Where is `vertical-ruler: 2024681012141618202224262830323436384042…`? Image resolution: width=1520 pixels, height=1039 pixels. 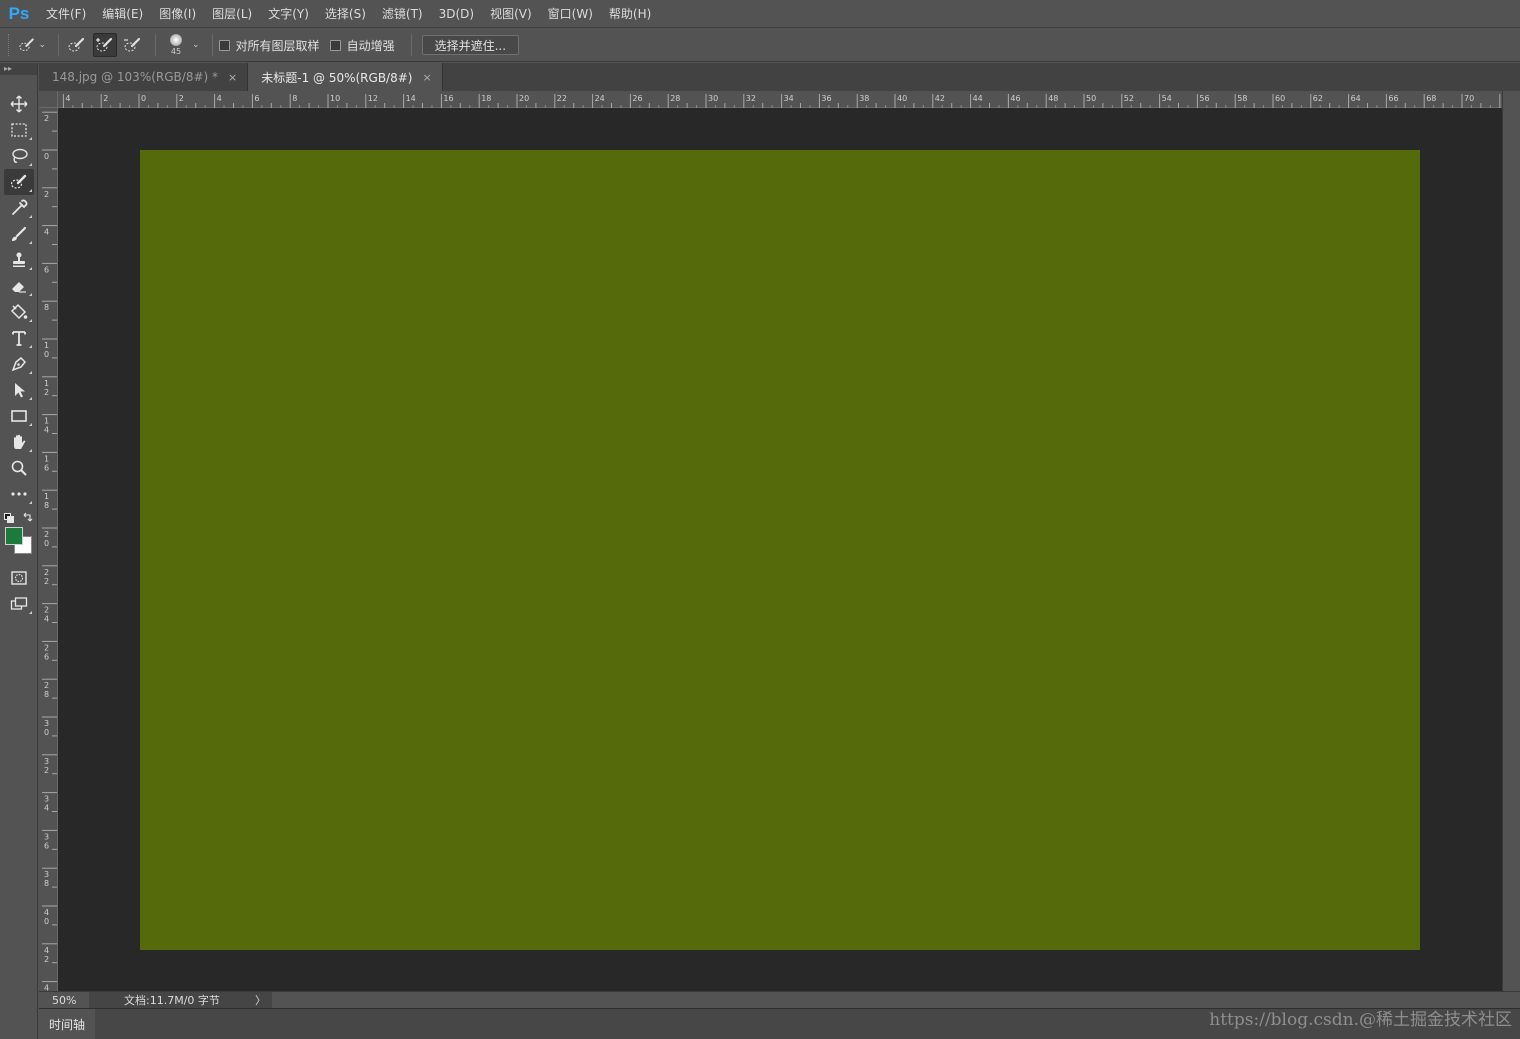
vertical-ruler: 2024681012141618202224262830323436384042… is located at coordinates (48, 549).